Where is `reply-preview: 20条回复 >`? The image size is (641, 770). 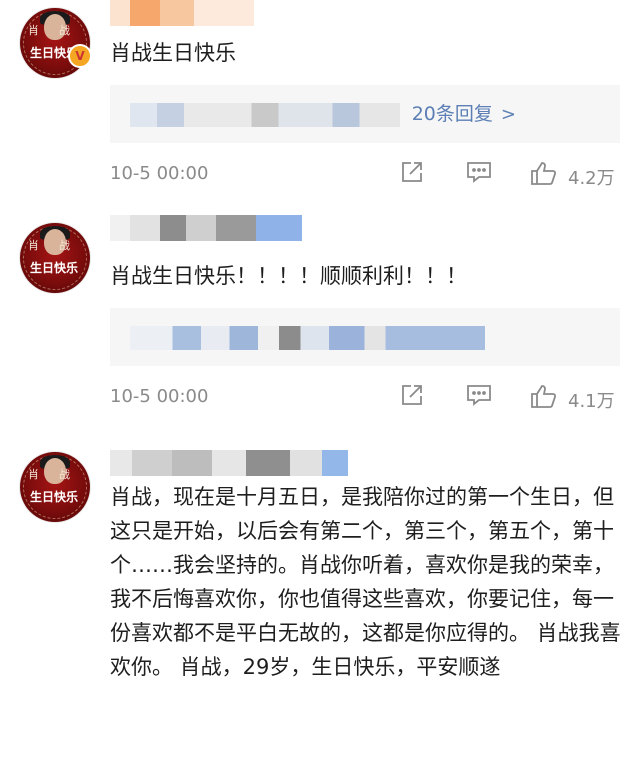
reply-preview: 20条回复 > is located at coordinates (365, 114).